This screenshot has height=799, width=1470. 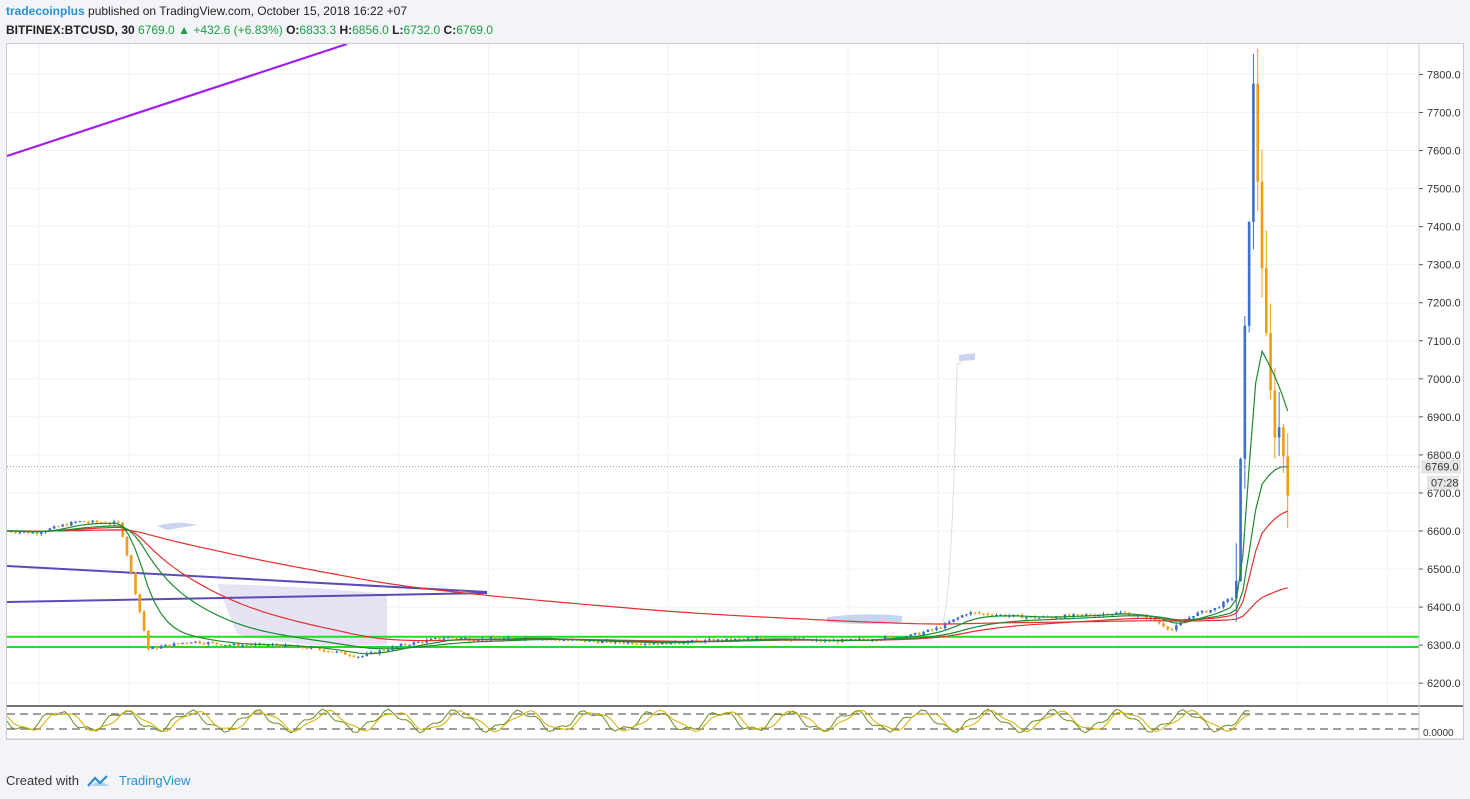 What do you see at coordinates (45, 11) in the screenshot?
I see `author-link: tradecoinplus` at bounding box center [45, 11].